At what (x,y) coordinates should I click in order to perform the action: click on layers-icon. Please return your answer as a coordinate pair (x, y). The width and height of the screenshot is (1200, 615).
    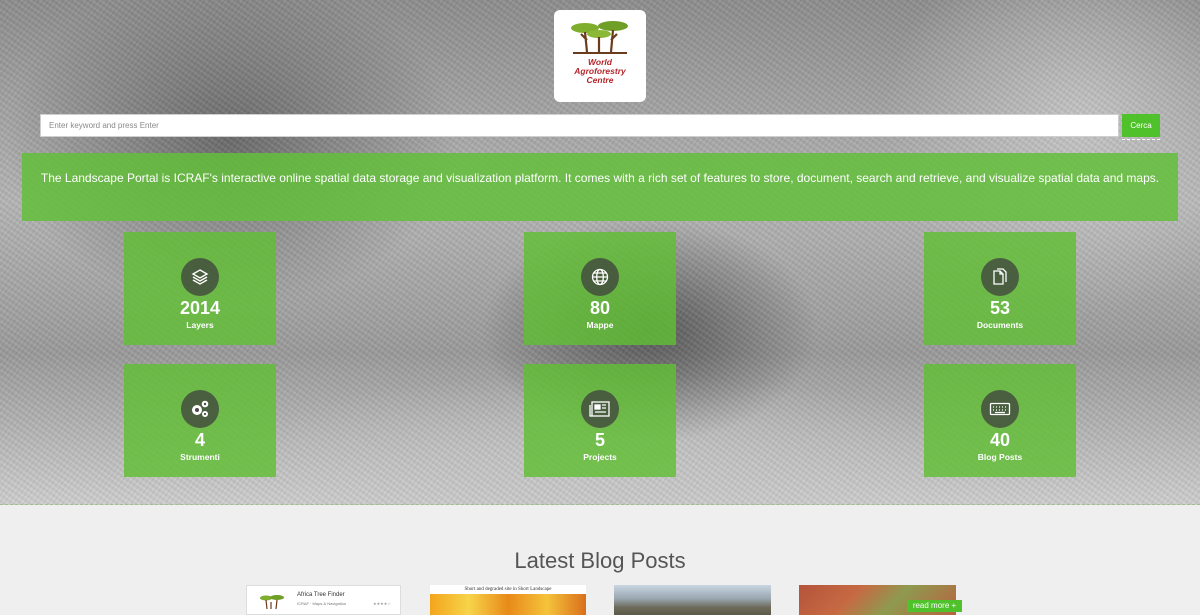
    Looking at the image, I should click on (200, 277).